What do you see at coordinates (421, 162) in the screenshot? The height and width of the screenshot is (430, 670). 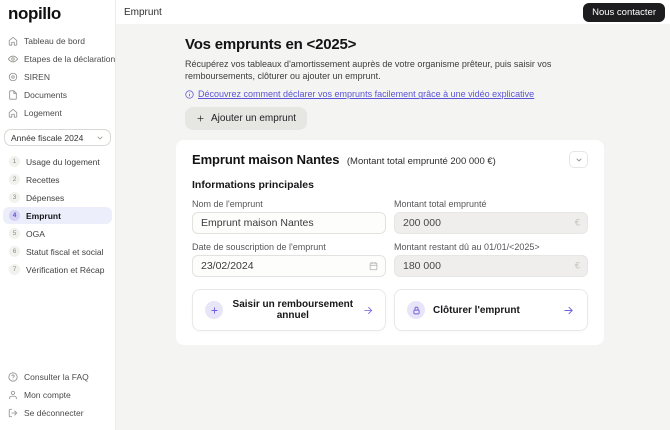 I see `loan-card-amount-note: (Montant total emprunté 200 000 €)` at bounding box center [421, 162].